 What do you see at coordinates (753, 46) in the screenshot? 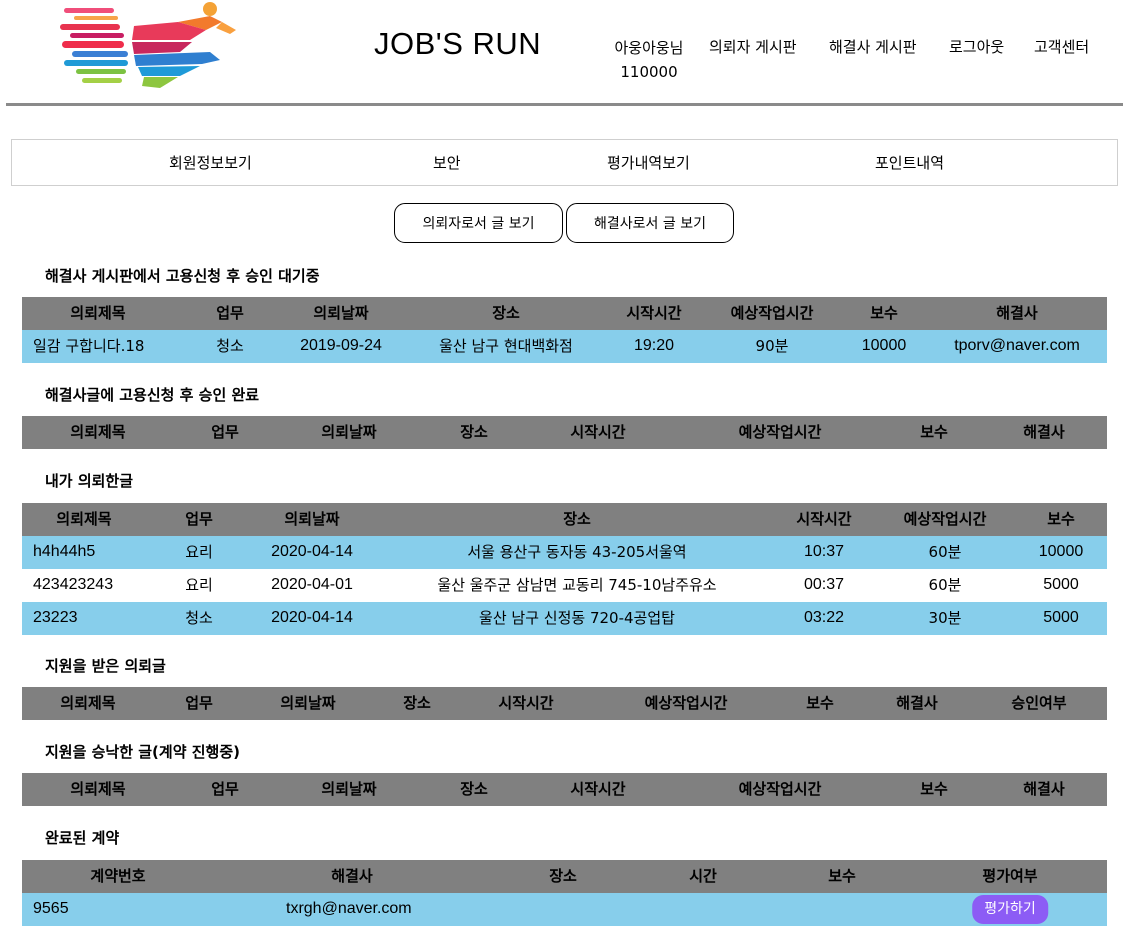
I see `nav-client-board: 의뢰자 게시판` at bounding box center [753, 46].